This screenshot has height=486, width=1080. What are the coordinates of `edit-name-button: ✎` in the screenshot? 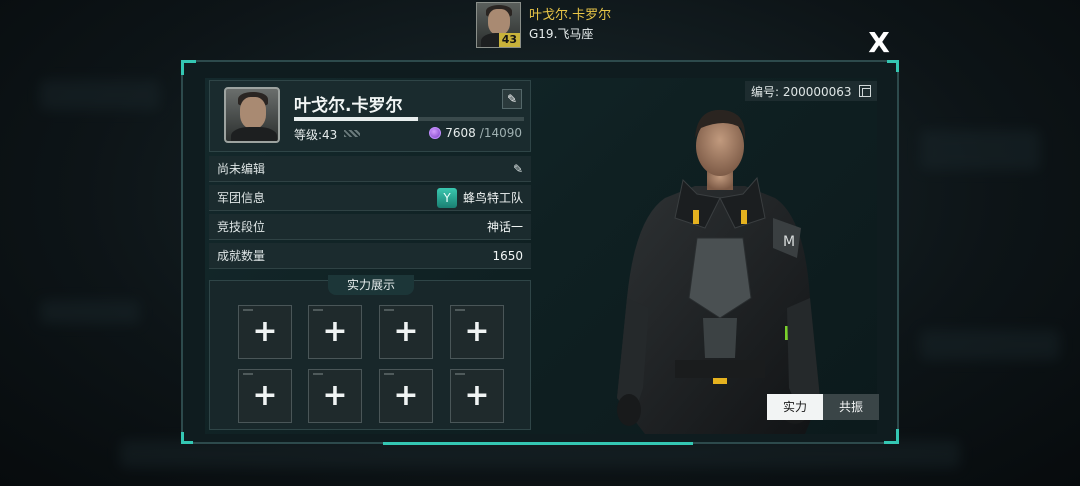 It's located at (512, 99).